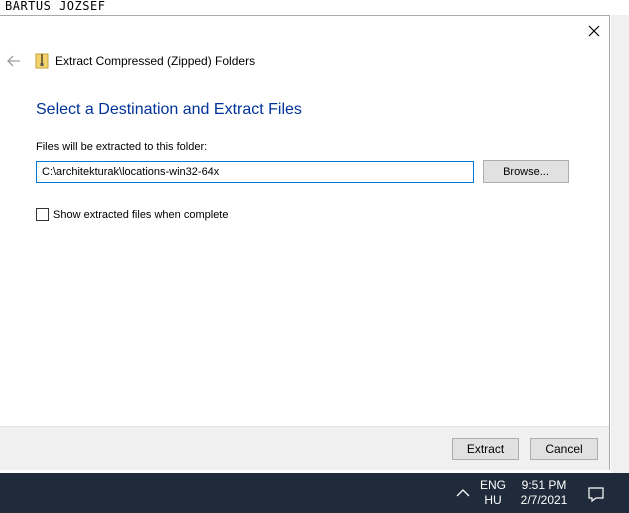 Image resolution: width=629 pixels, height=513 pixels. Describe the element at coordinates (493, 500) in the screenshot. I see `keyboard-layout: HU` at that location.